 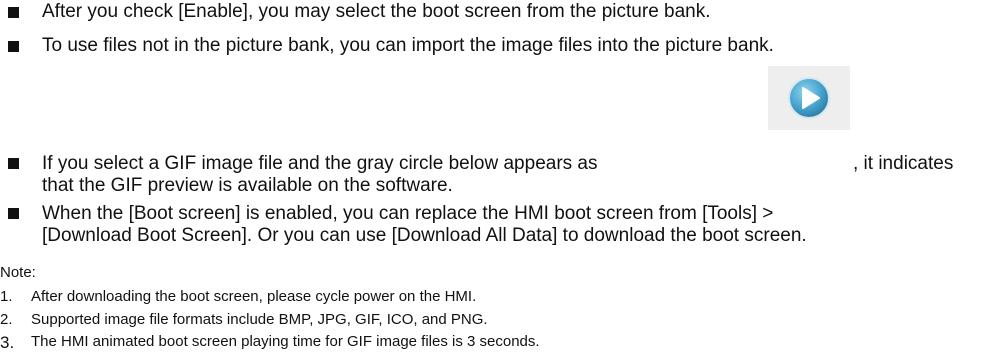 I want to click on play-icon-graphic, so click(x=809, y=98).